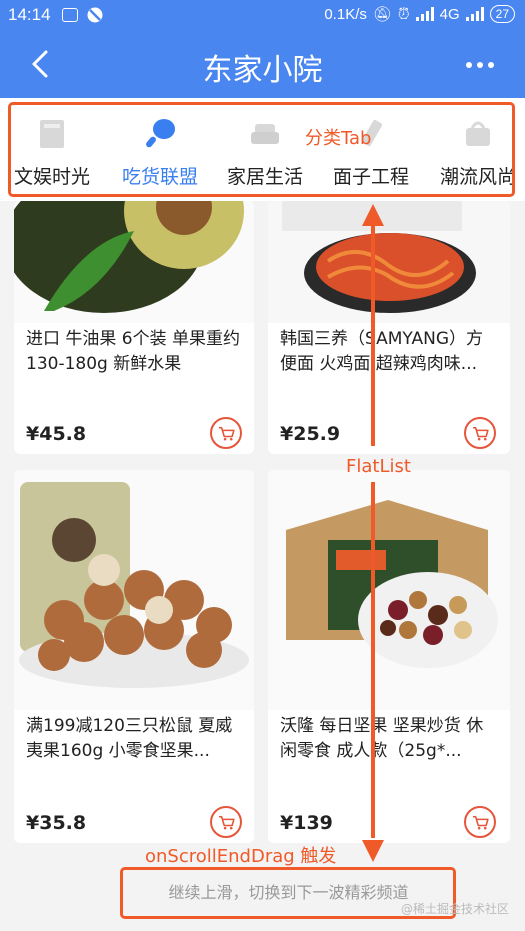 The height and width of the screenshot is (931, 525). Describe the element at coordinates (134, 262) in the screenshot. I see `avocado-image` at that location.